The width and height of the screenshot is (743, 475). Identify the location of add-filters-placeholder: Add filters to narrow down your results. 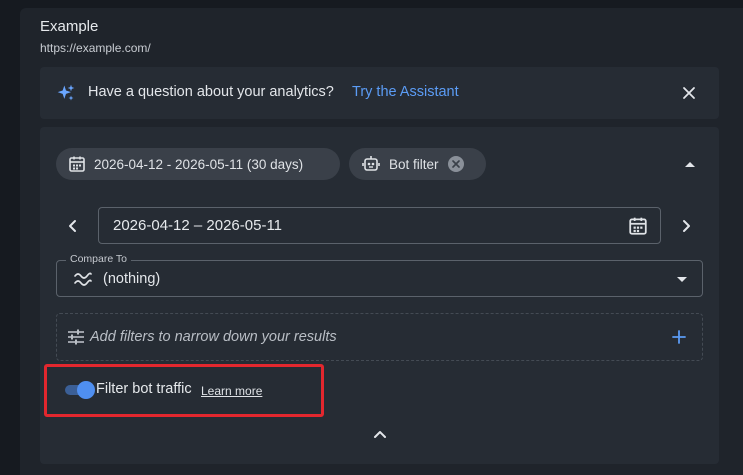
(213, 337).